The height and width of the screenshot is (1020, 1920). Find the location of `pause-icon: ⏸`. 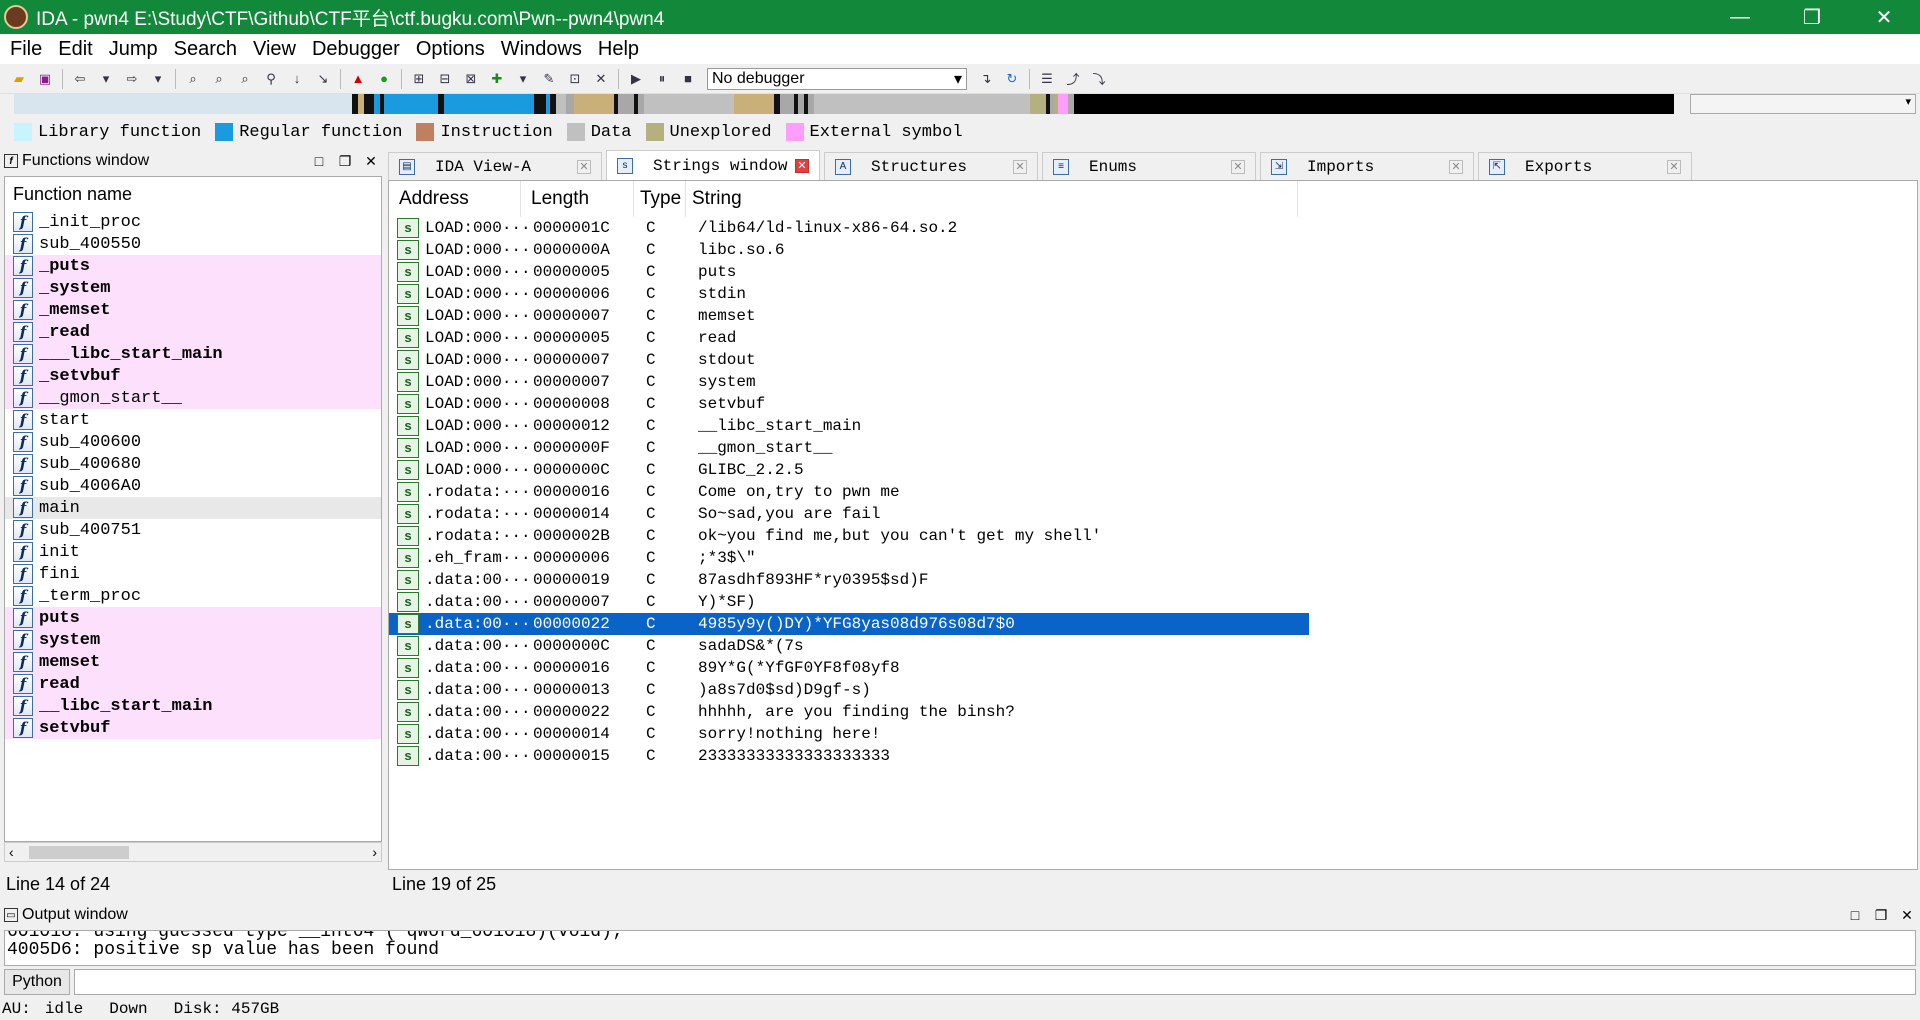

pause-icon: ⏸ is located at coordinates (662, 79).